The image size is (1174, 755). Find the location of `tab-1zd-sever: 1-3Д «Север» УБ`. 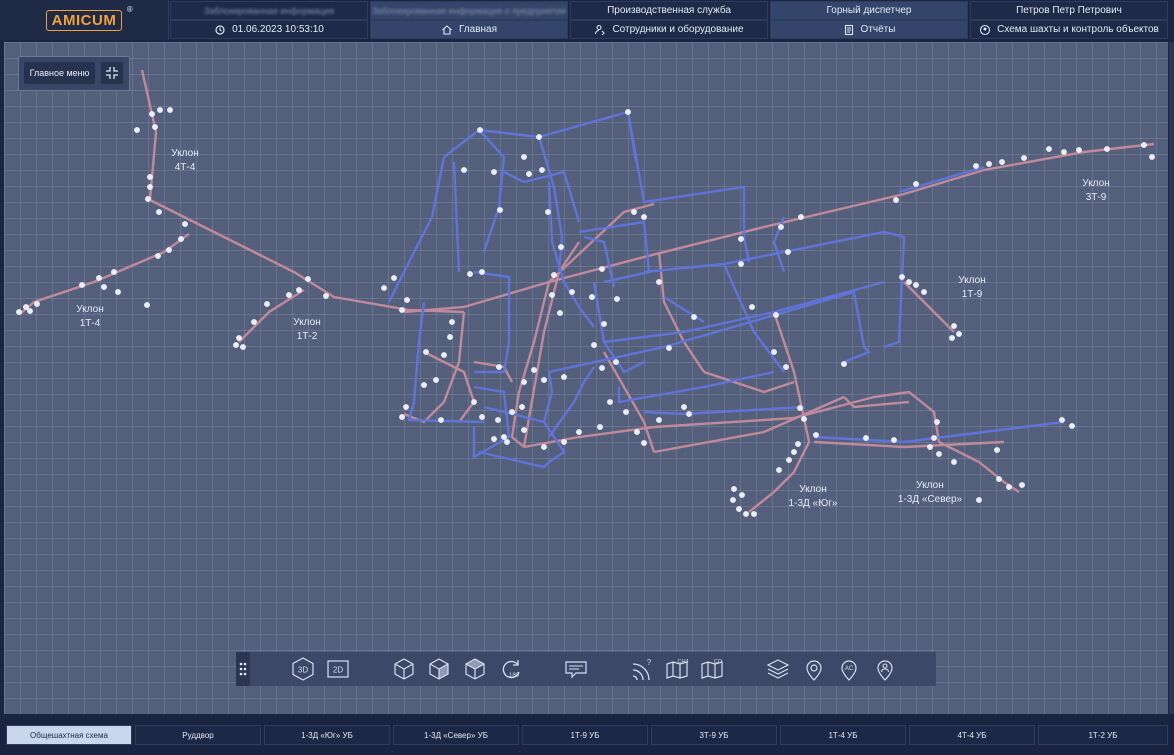

tab-1zd-sever: 1-3Д «Север» УБ is located at coordinates (456, 735).